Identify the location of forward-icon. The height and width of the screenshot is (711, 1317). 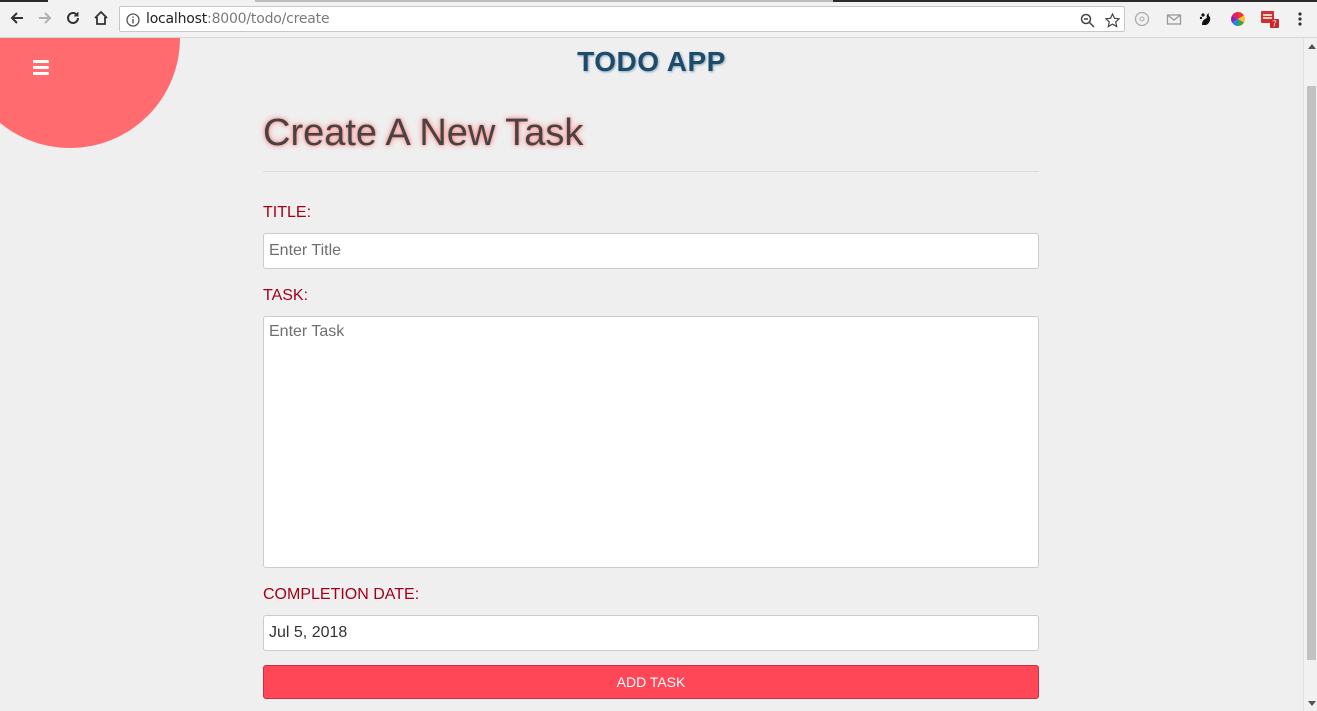
(45, 18).